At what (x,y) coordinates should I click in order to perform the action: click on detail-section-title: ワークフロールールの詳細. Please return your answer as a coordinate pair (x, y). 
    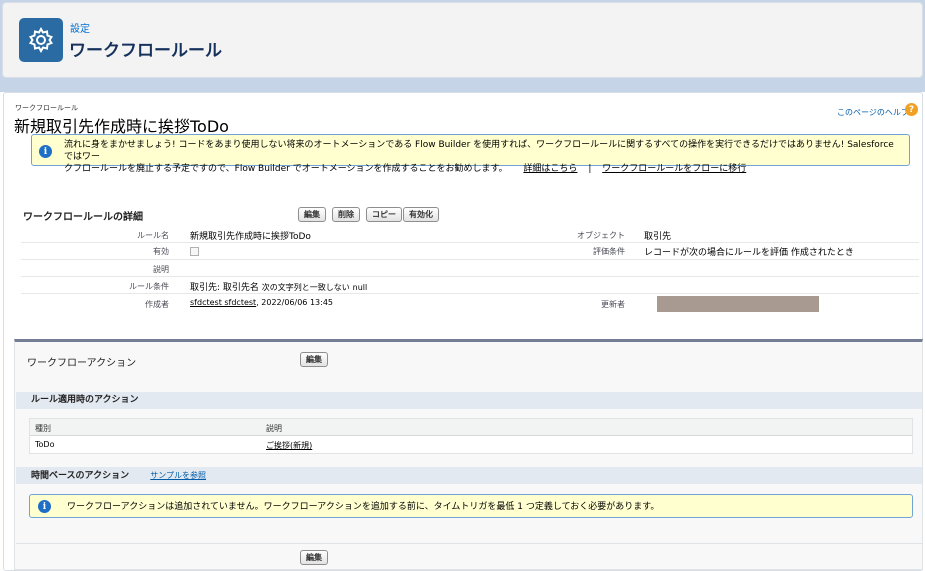
    Looking at the image, I should click on (83, 217).